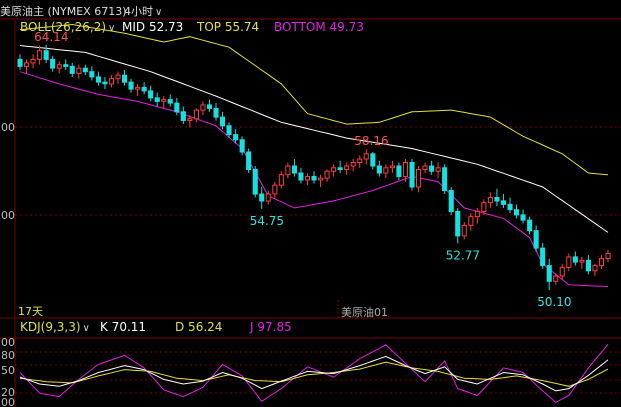  What do you see at coordinates (8, 370) in the screenshot?
I see `kdj-tick-label: 50` at bounding box center [8, 370].